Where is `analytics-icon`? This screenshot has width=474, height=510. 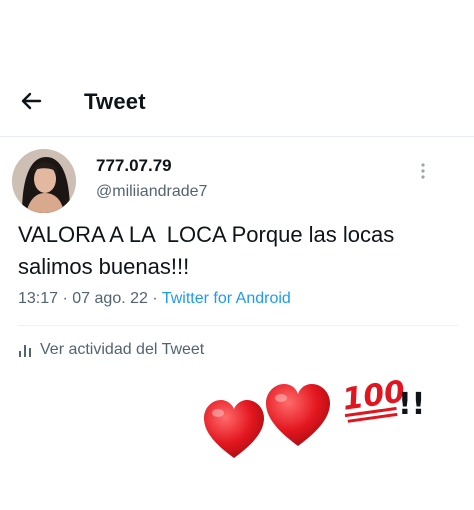
analytics-icon is located at coordinates (25, 351).